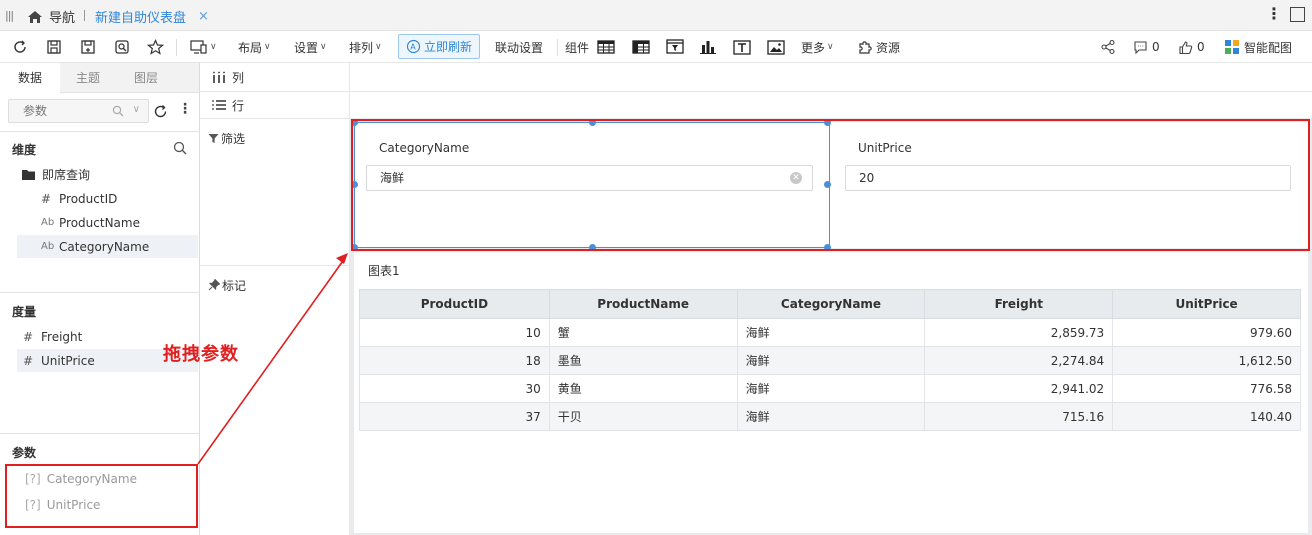 The image size is (1312, 535). What do you see at coordinates (1206, 388) in the screenshot?
I see `table-cell: 776.58` at bounding box center [1206, 388].